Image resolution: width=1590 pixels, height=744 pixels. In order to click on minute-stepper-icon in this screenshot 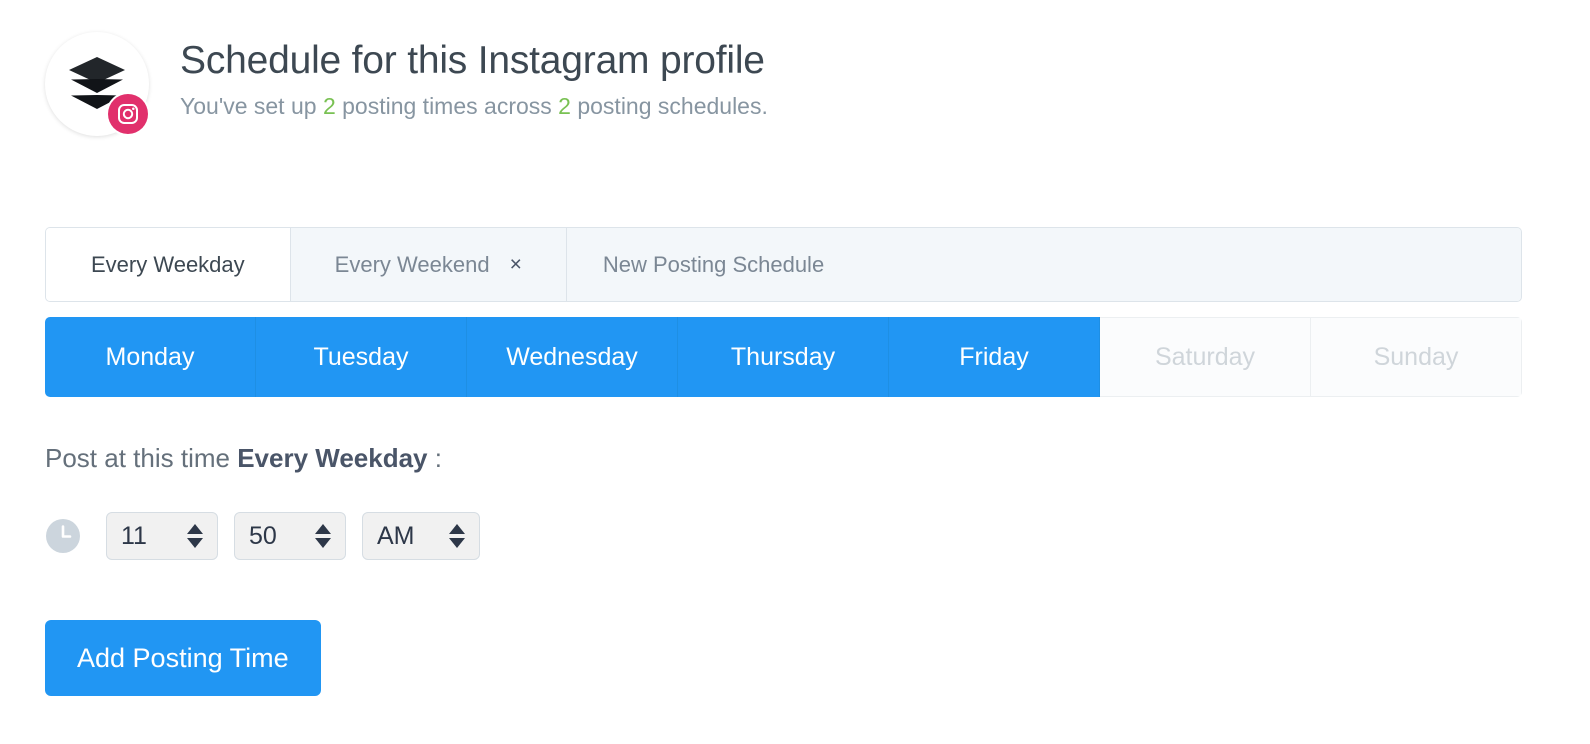, I will do `click(323, 536)`.